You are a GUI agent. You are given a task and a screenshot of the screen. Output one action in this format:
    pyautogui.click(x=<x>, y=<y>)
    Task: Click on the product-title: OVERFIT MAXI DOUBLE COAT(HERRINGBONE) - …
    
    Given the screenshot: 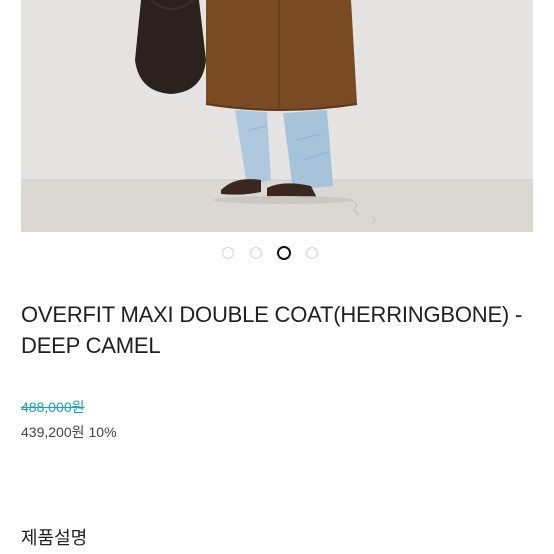 What is the action you would take?
    pyautogui.click(x=272, y=330)
    